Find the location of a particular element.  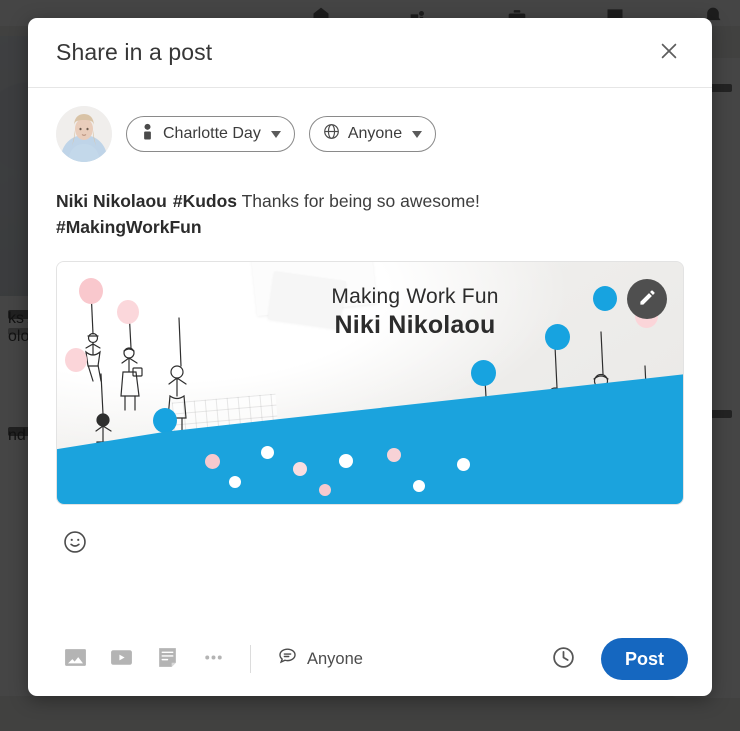

author-row: Charlotte Day Anyone is located at coordinates (370, 134).